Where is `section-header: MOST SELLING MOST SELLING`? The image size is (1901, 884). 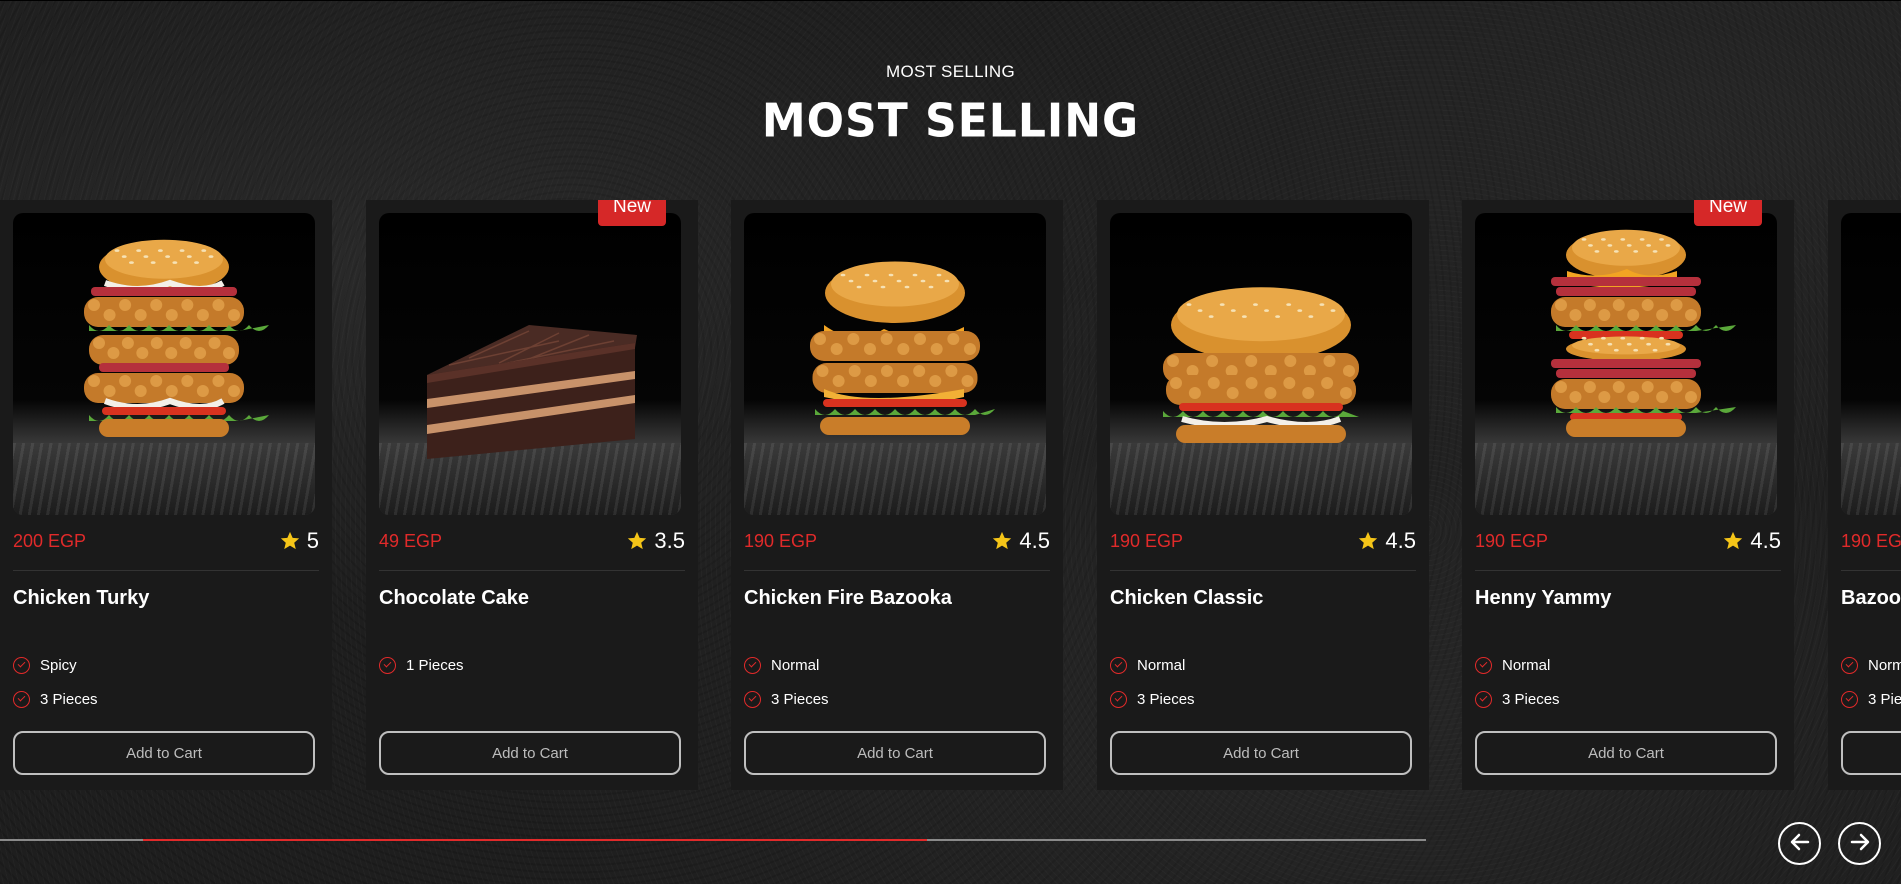
section-header: MOST SELLING MOST SELLING is located at coordinates (950, 105).